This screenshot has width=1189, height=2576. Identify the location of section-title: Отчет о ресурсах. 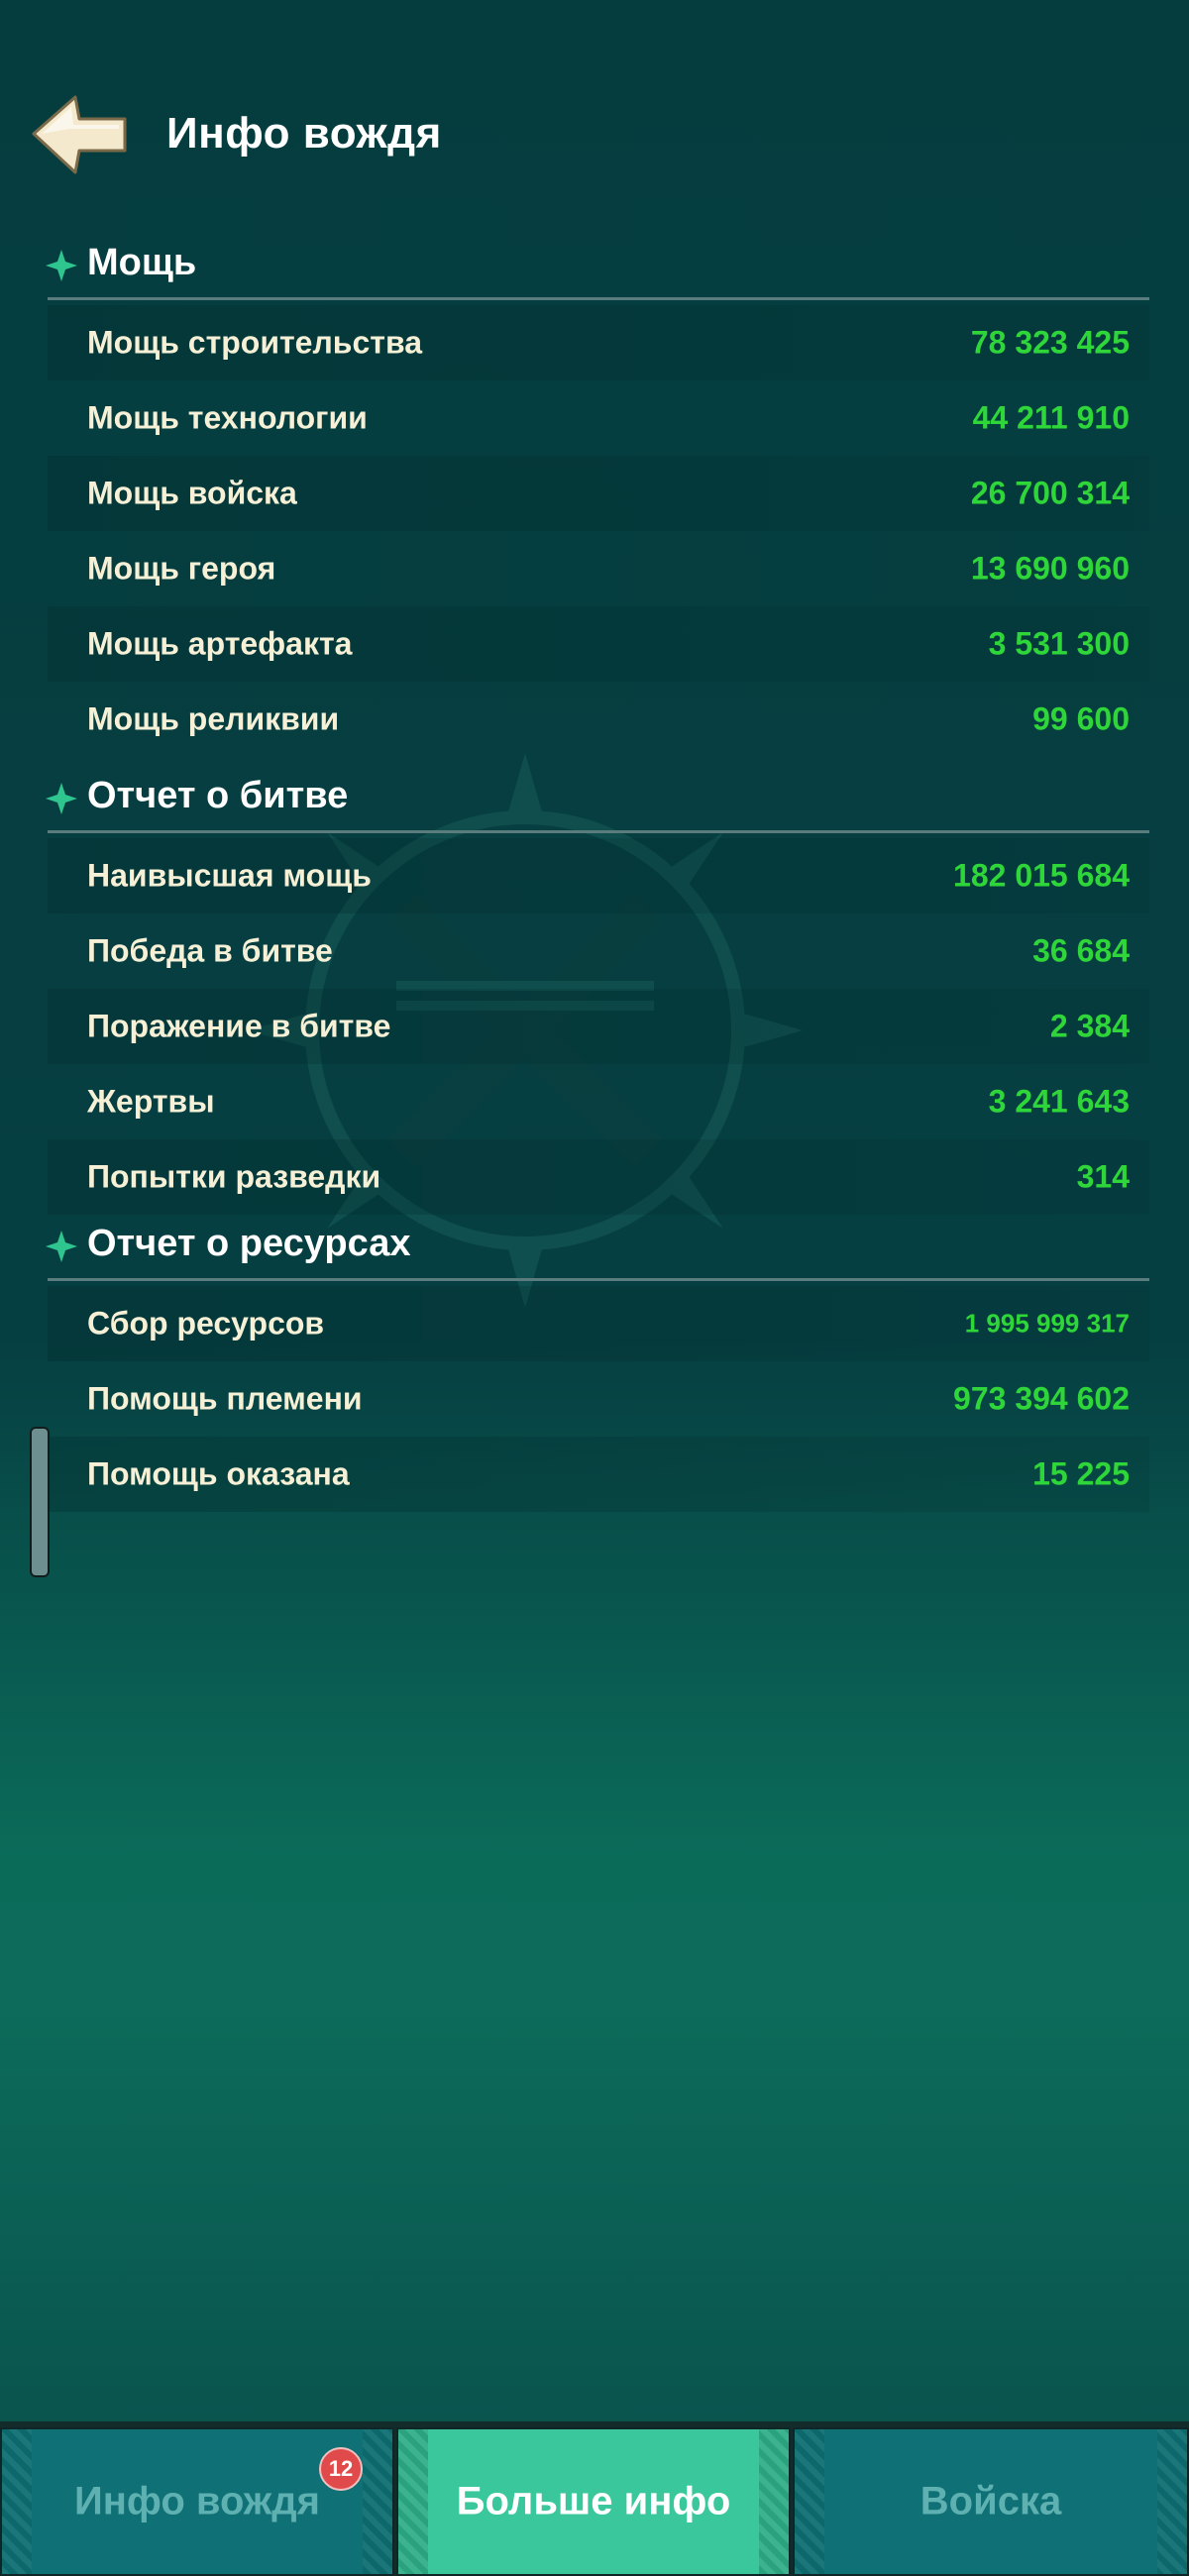
(249, 1243).